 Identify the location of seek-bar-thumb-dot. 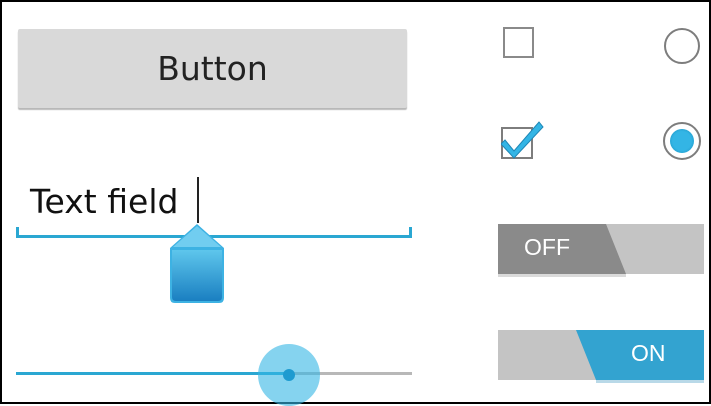
(289, 375).